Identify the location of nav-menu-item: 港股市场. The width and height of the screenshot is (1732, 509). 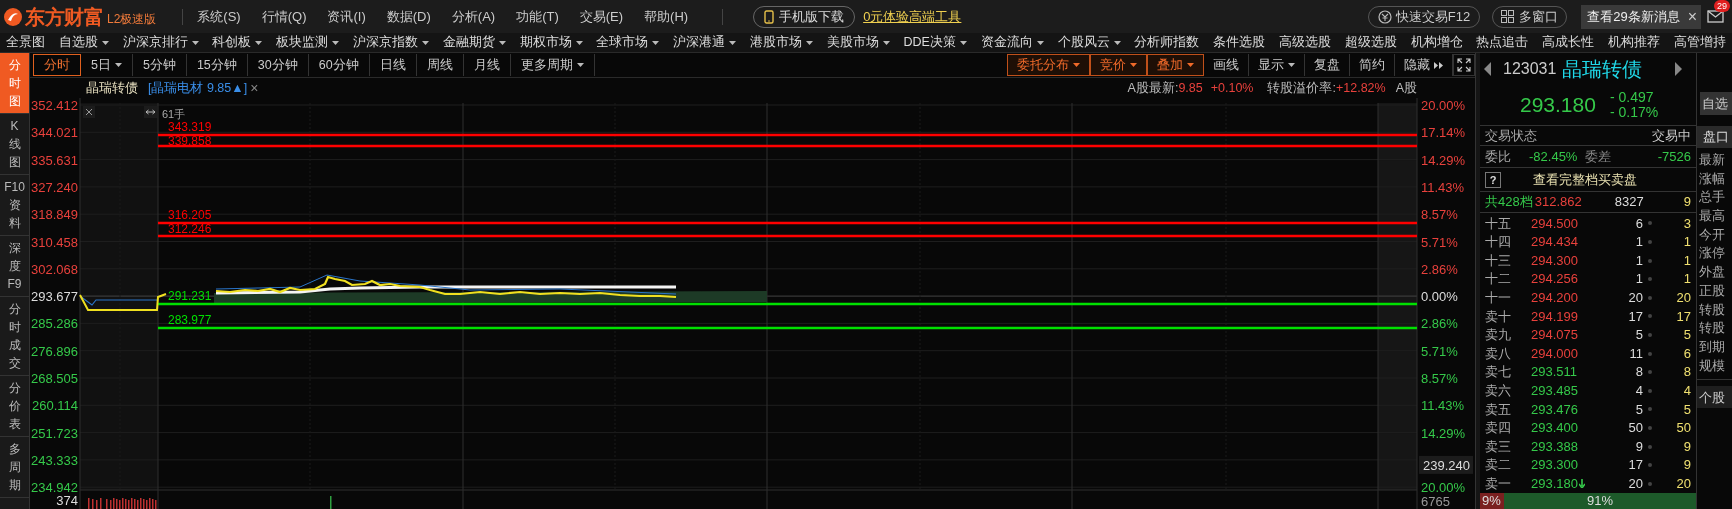
(781, 42).